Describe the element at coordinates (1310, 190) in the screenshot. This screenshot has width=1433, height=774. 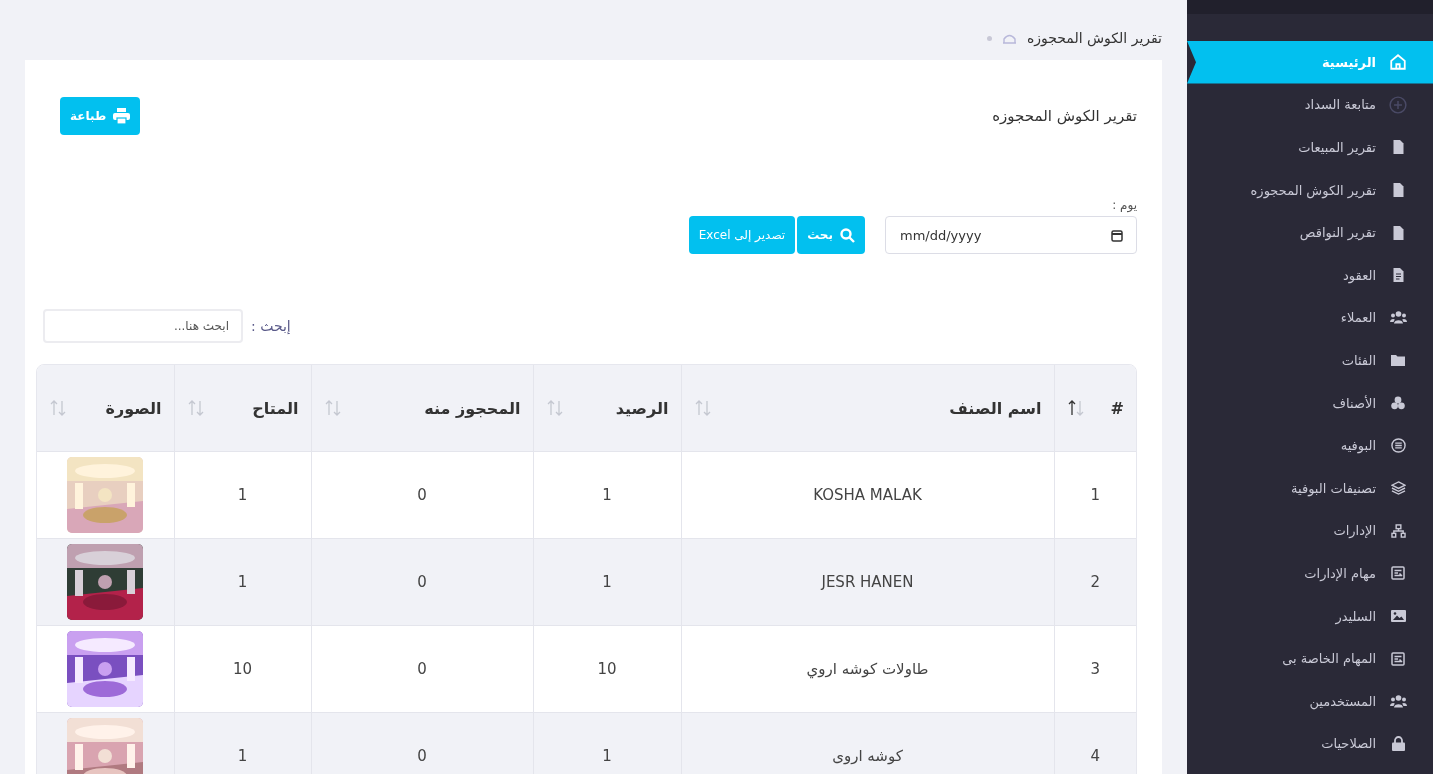
I see `sidebar-item: تقرير الكوش المحجوزه` at that location.